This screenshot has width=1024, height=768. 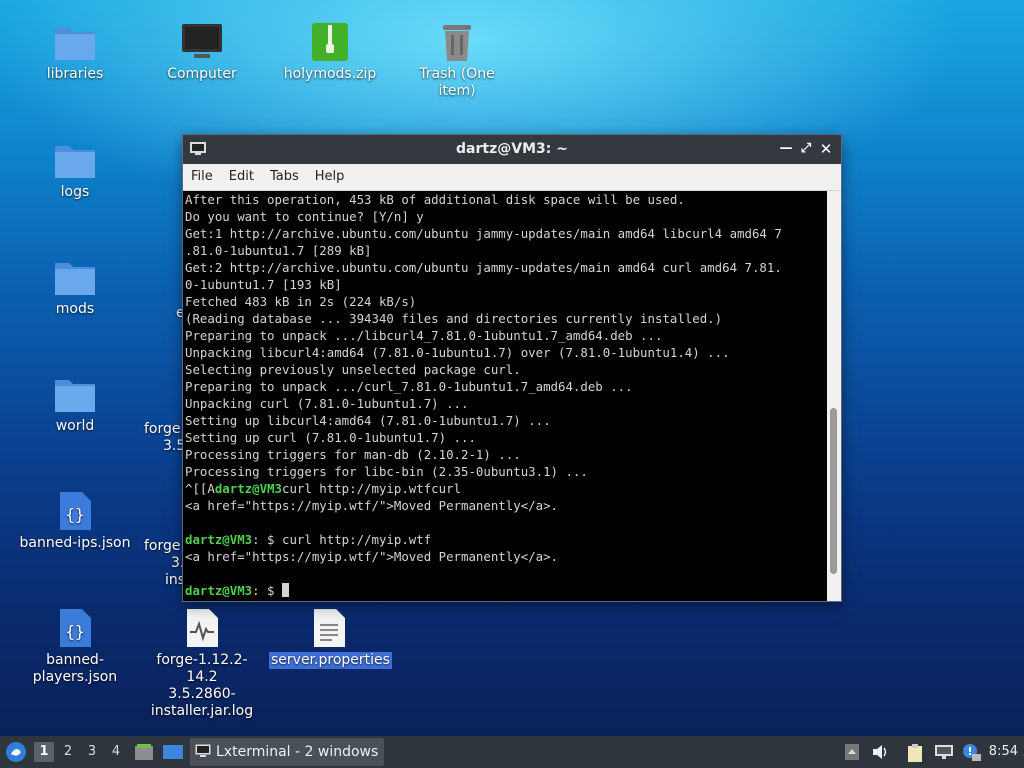 I want to click on close-button: ✕, so click(x=826, y=149).